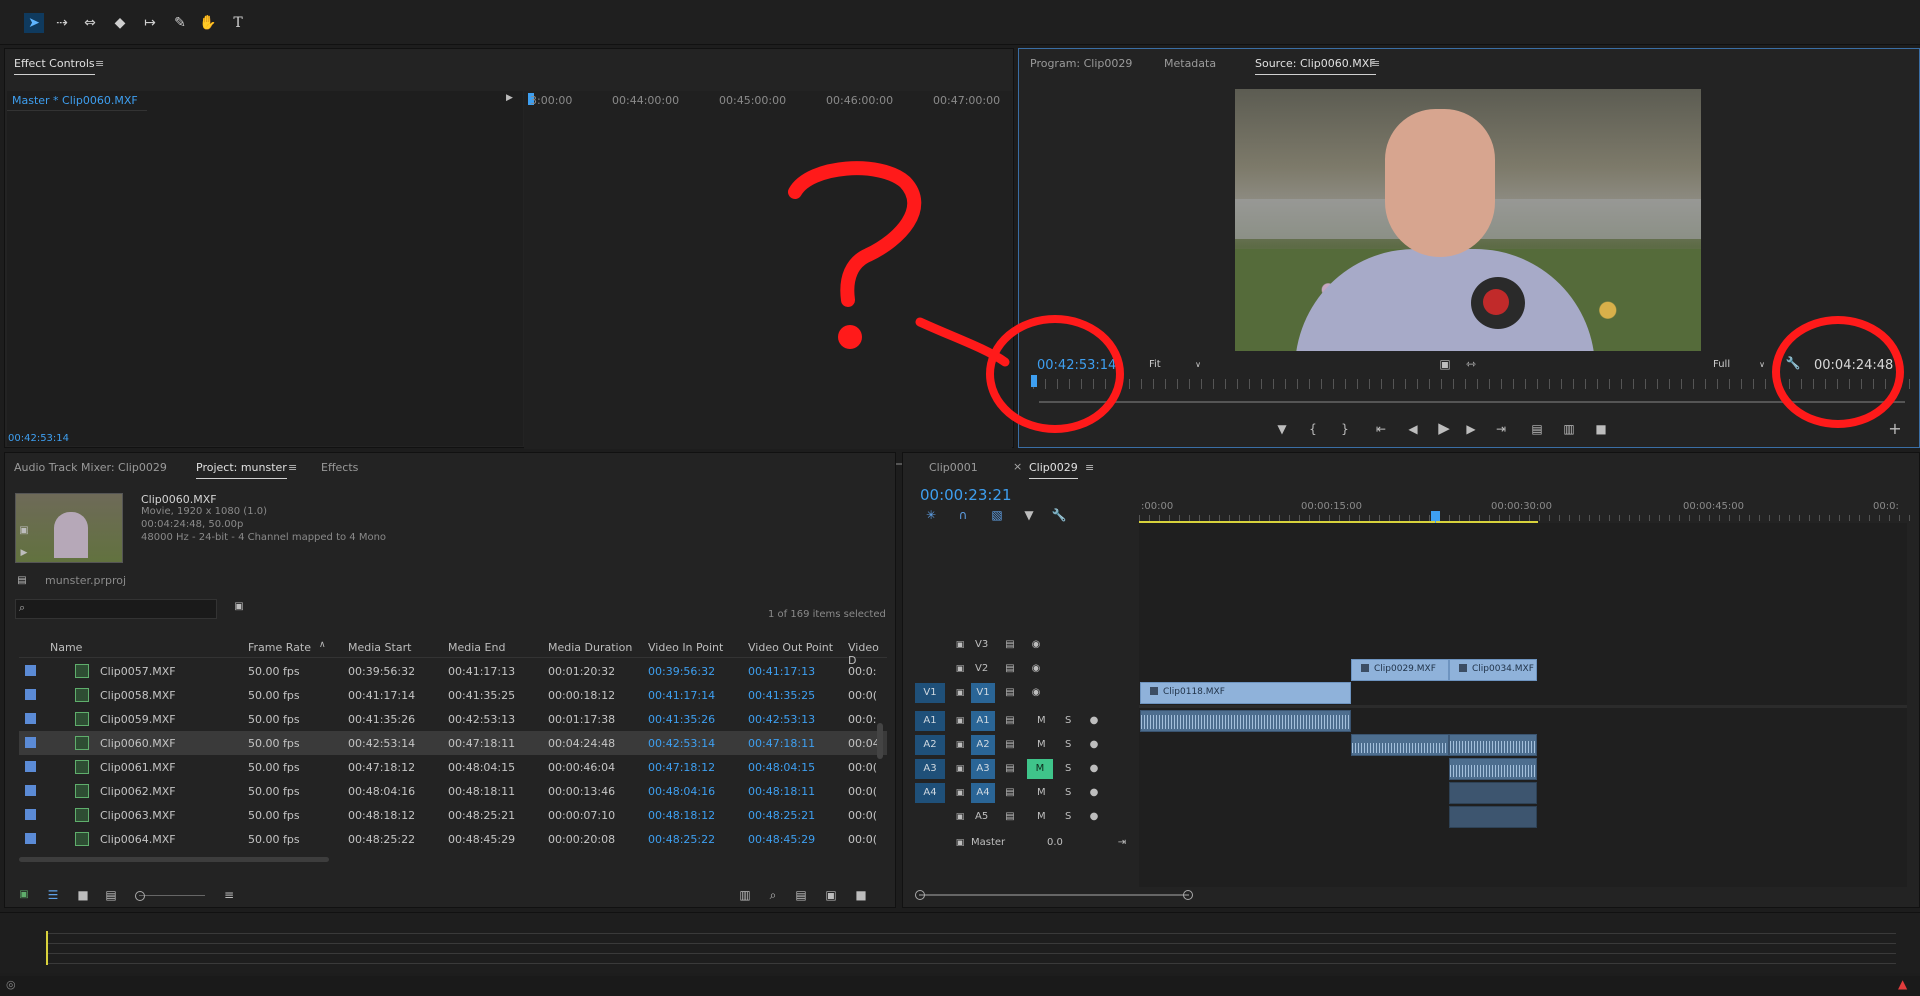 Image resolution: width=1920 pixels, height=996 pixels. I want to click on question-mark-curve, so click(855, 234).